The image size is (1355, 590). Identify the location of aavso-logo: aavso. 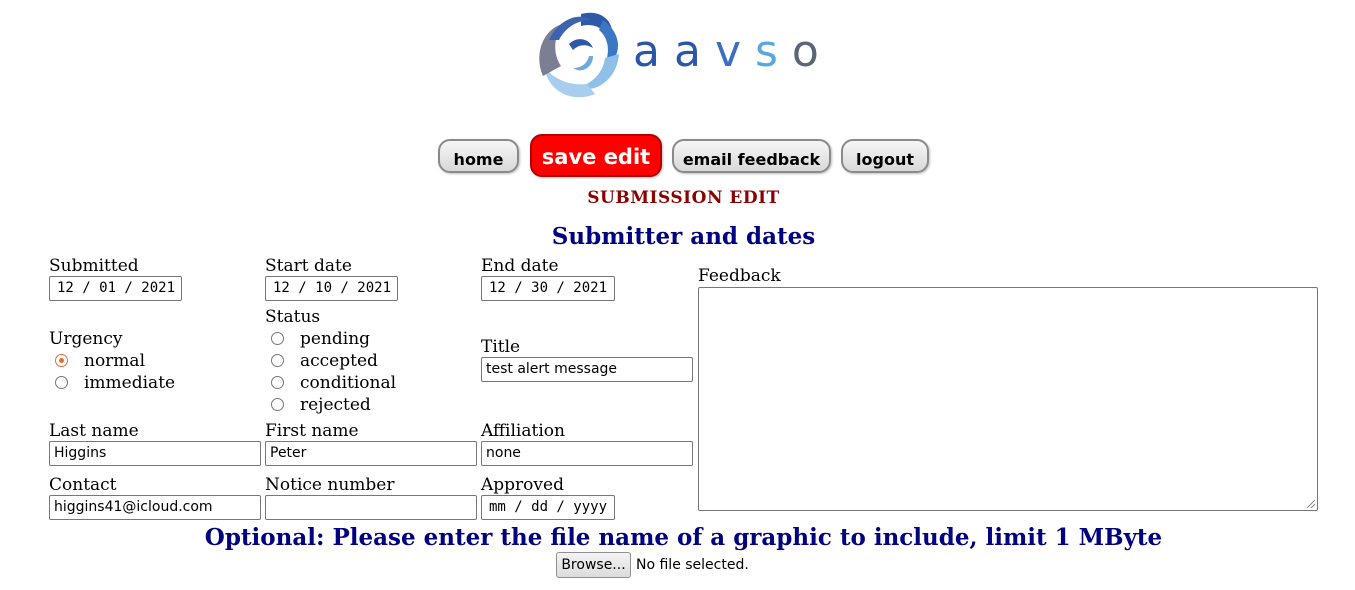
(688, 56).